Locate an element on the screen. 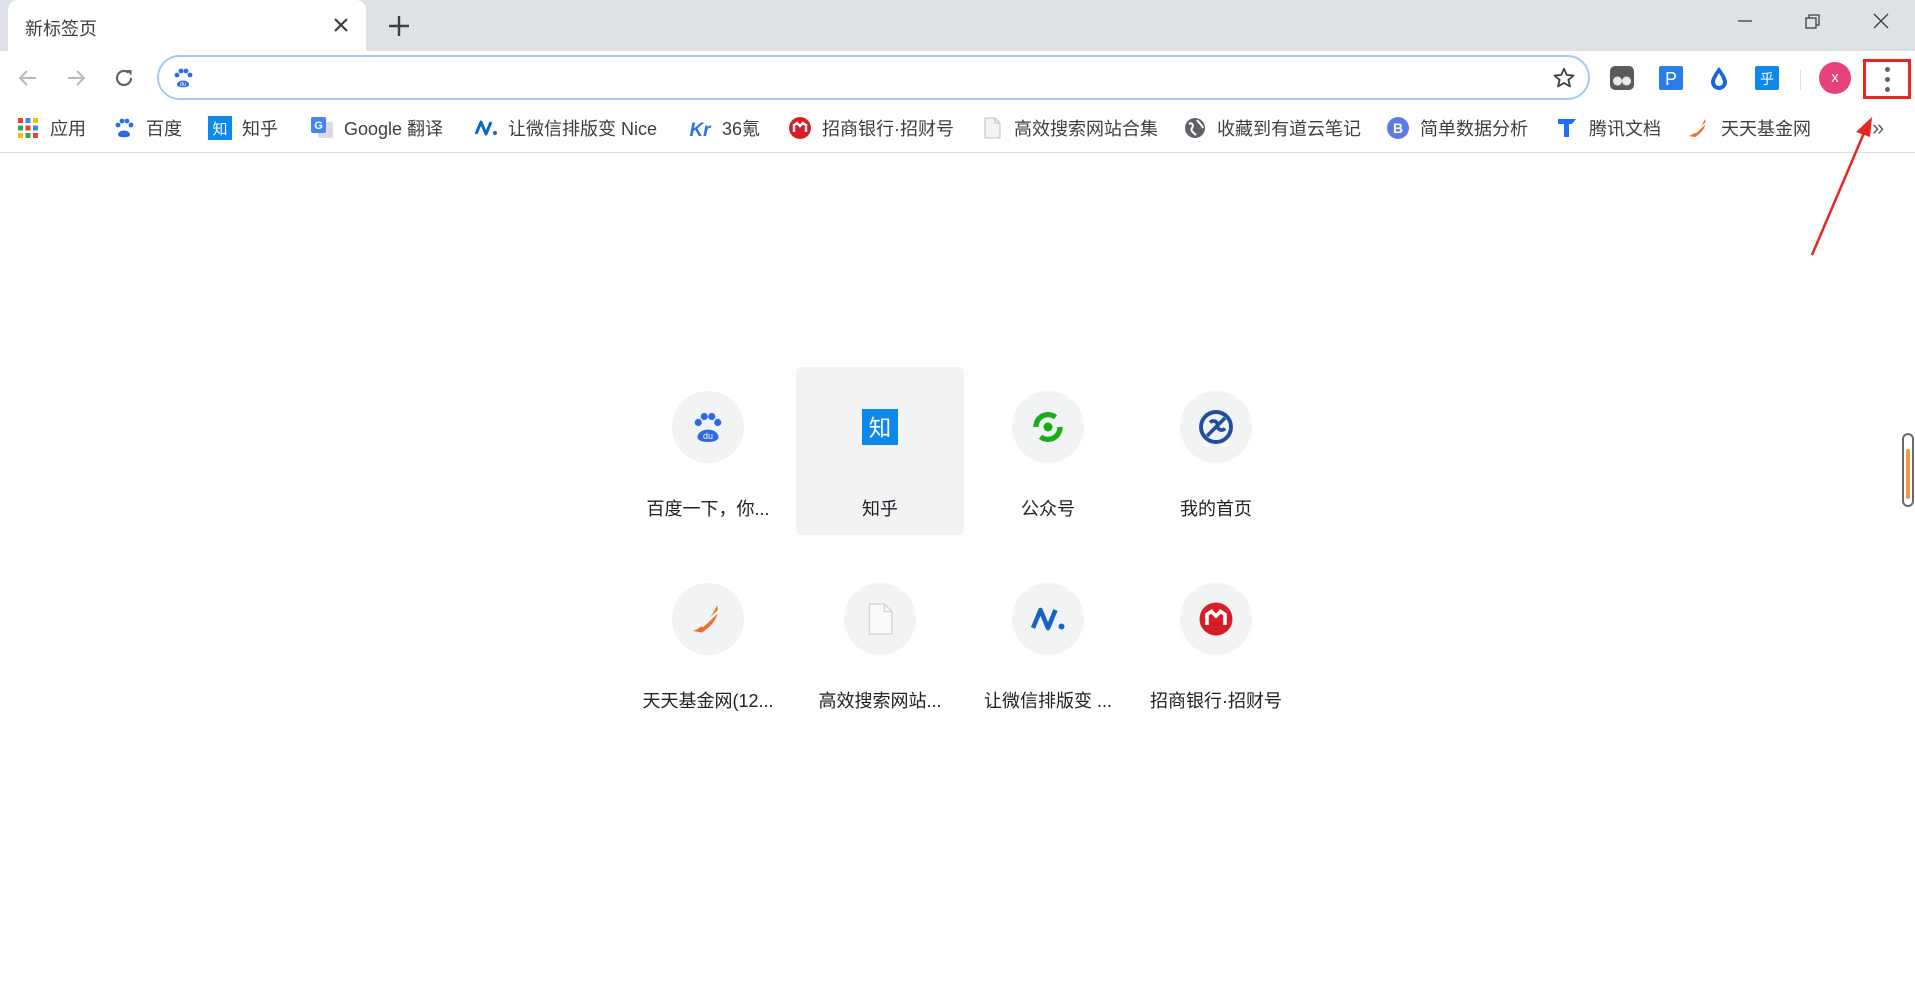 This screenshot has width=1915, height=985. bookmark-label: 天天基金网 is located at coordinates (1766, 129).